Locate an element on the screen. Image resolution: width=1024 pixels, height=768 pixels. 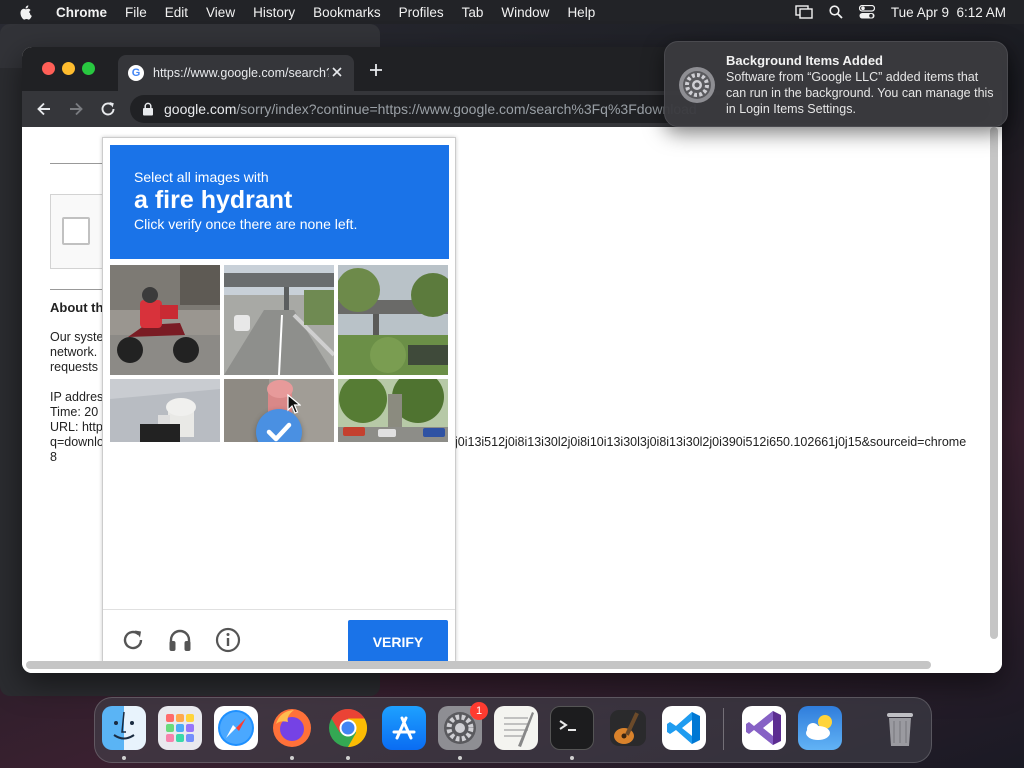
reload-icon is located at coordinates (108, 109).